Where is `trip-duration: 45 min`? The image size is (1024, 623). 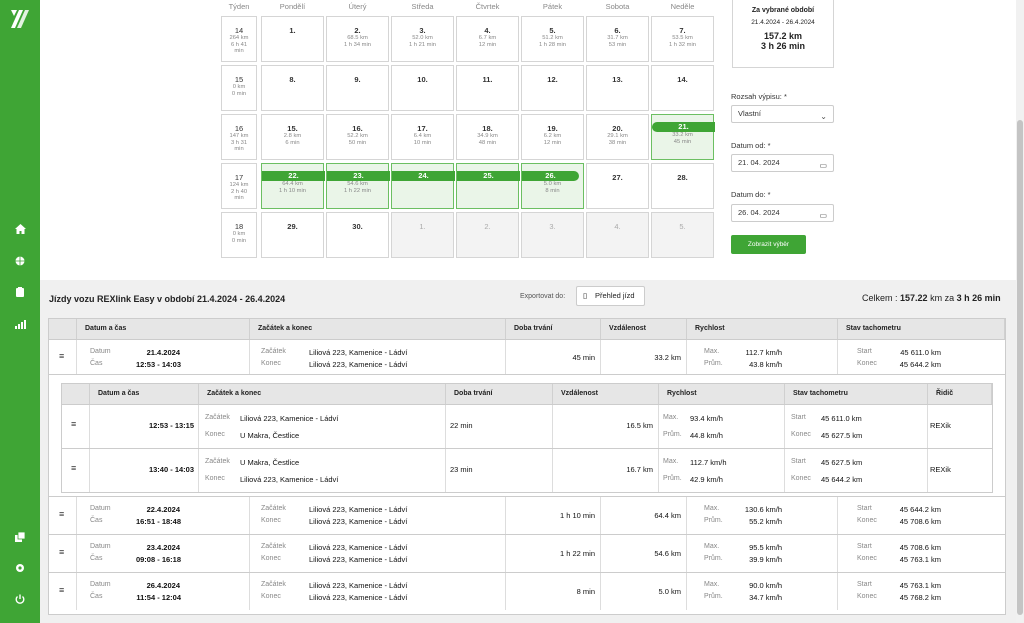
trip-duration: 45 min is located at coordinates (583, 357).